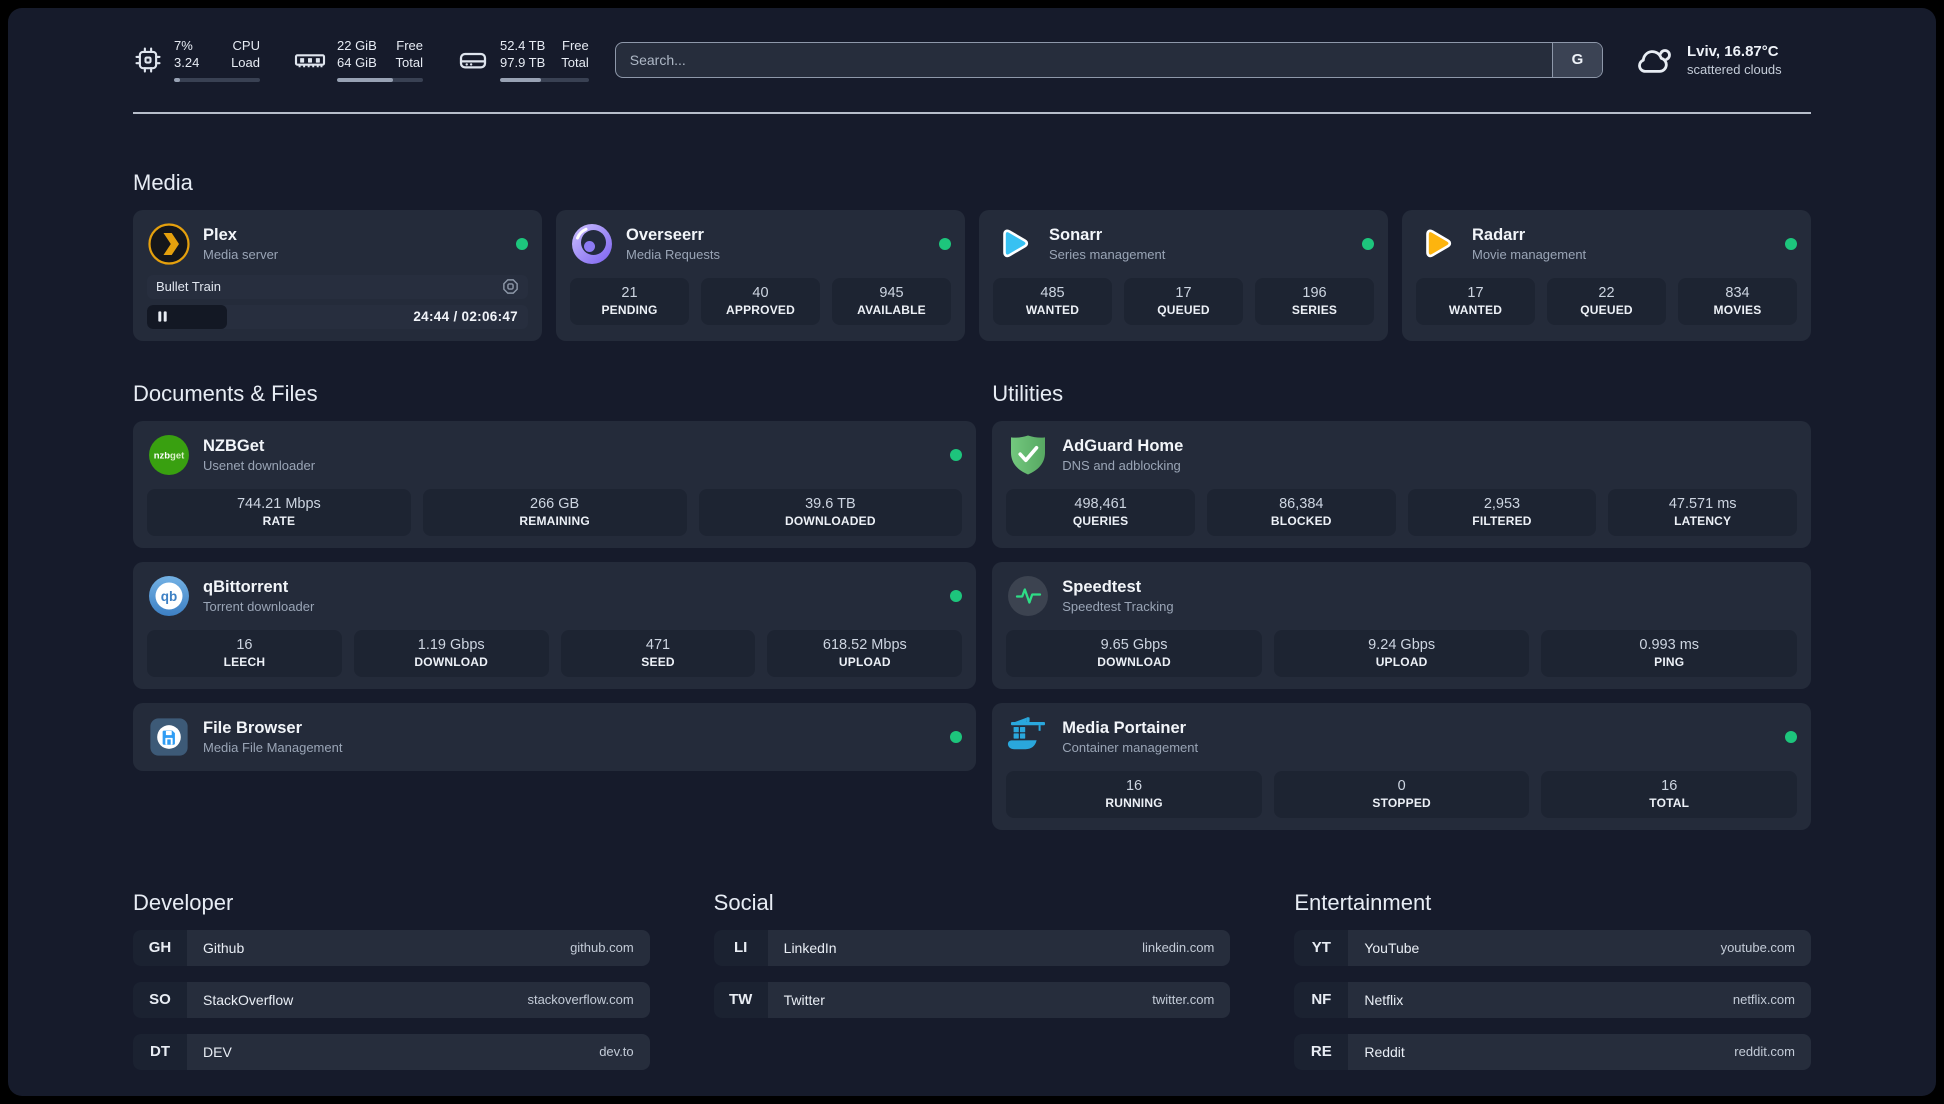 The height and width of the screenshot is (1104, 1944). I want to click on stat-wanted: 17 WANTED, so click(1475, 301).